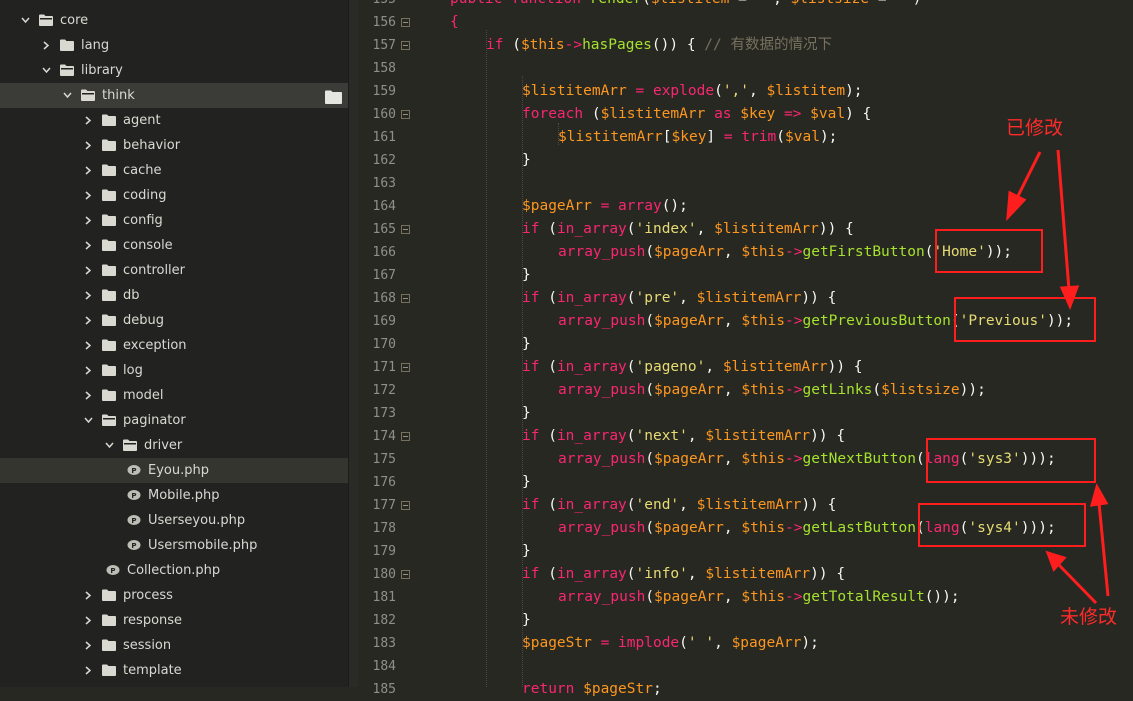 Image resolution: width=1133 pixels, height=701 pixels. Describe the element at coordinates (174, 320) in the screenshot. I see `folder-debug: debug` at that location.